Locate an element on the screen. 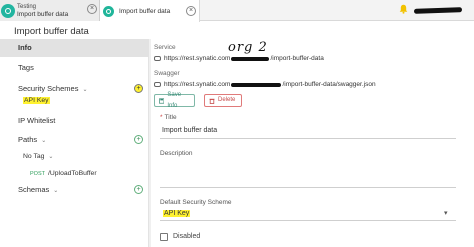 This screenshot has width=474, height=247. service-label: Service is located at coordinates (165, 47).